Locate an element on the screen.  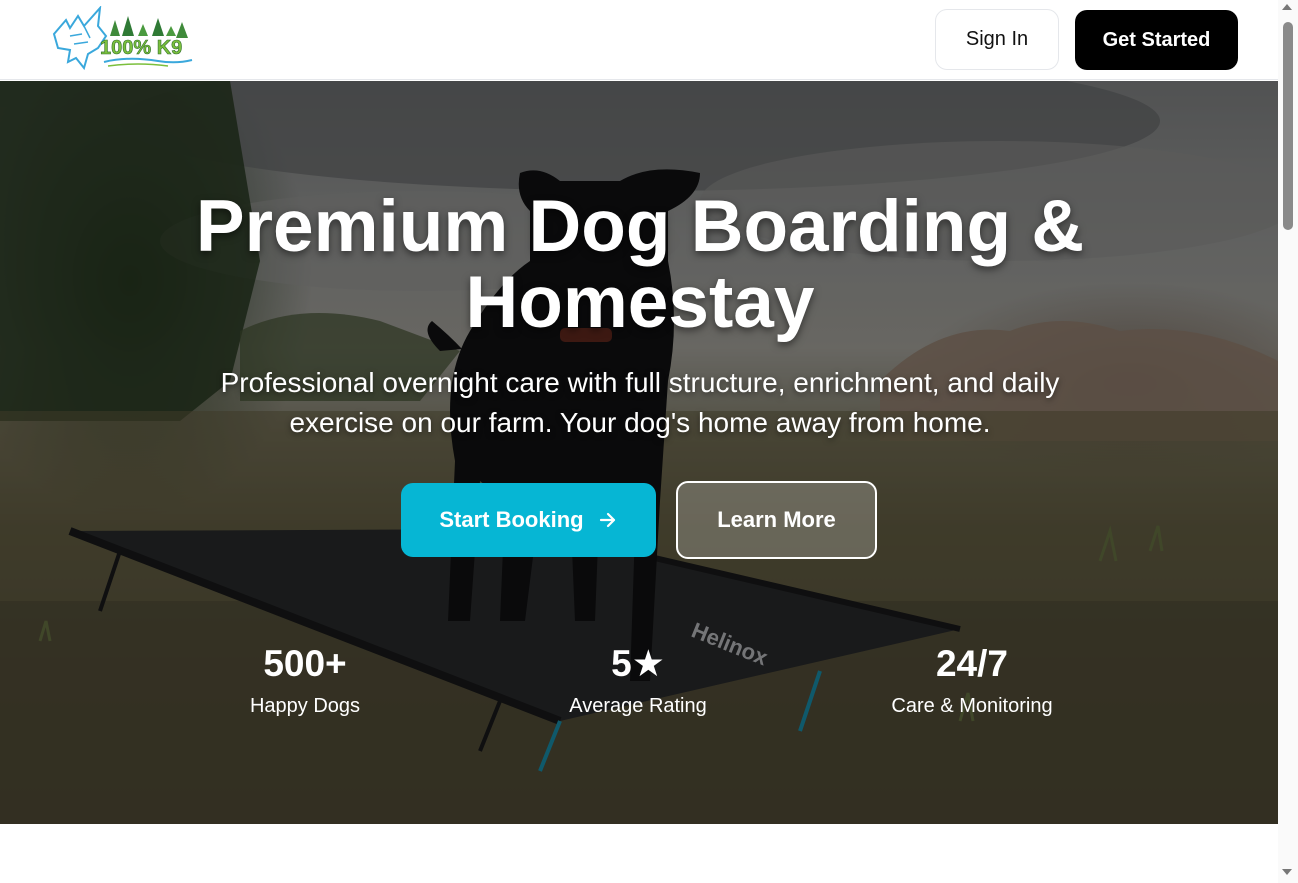
wolf-logo-icon: 100% K9 is located at coordinates (122, 37).